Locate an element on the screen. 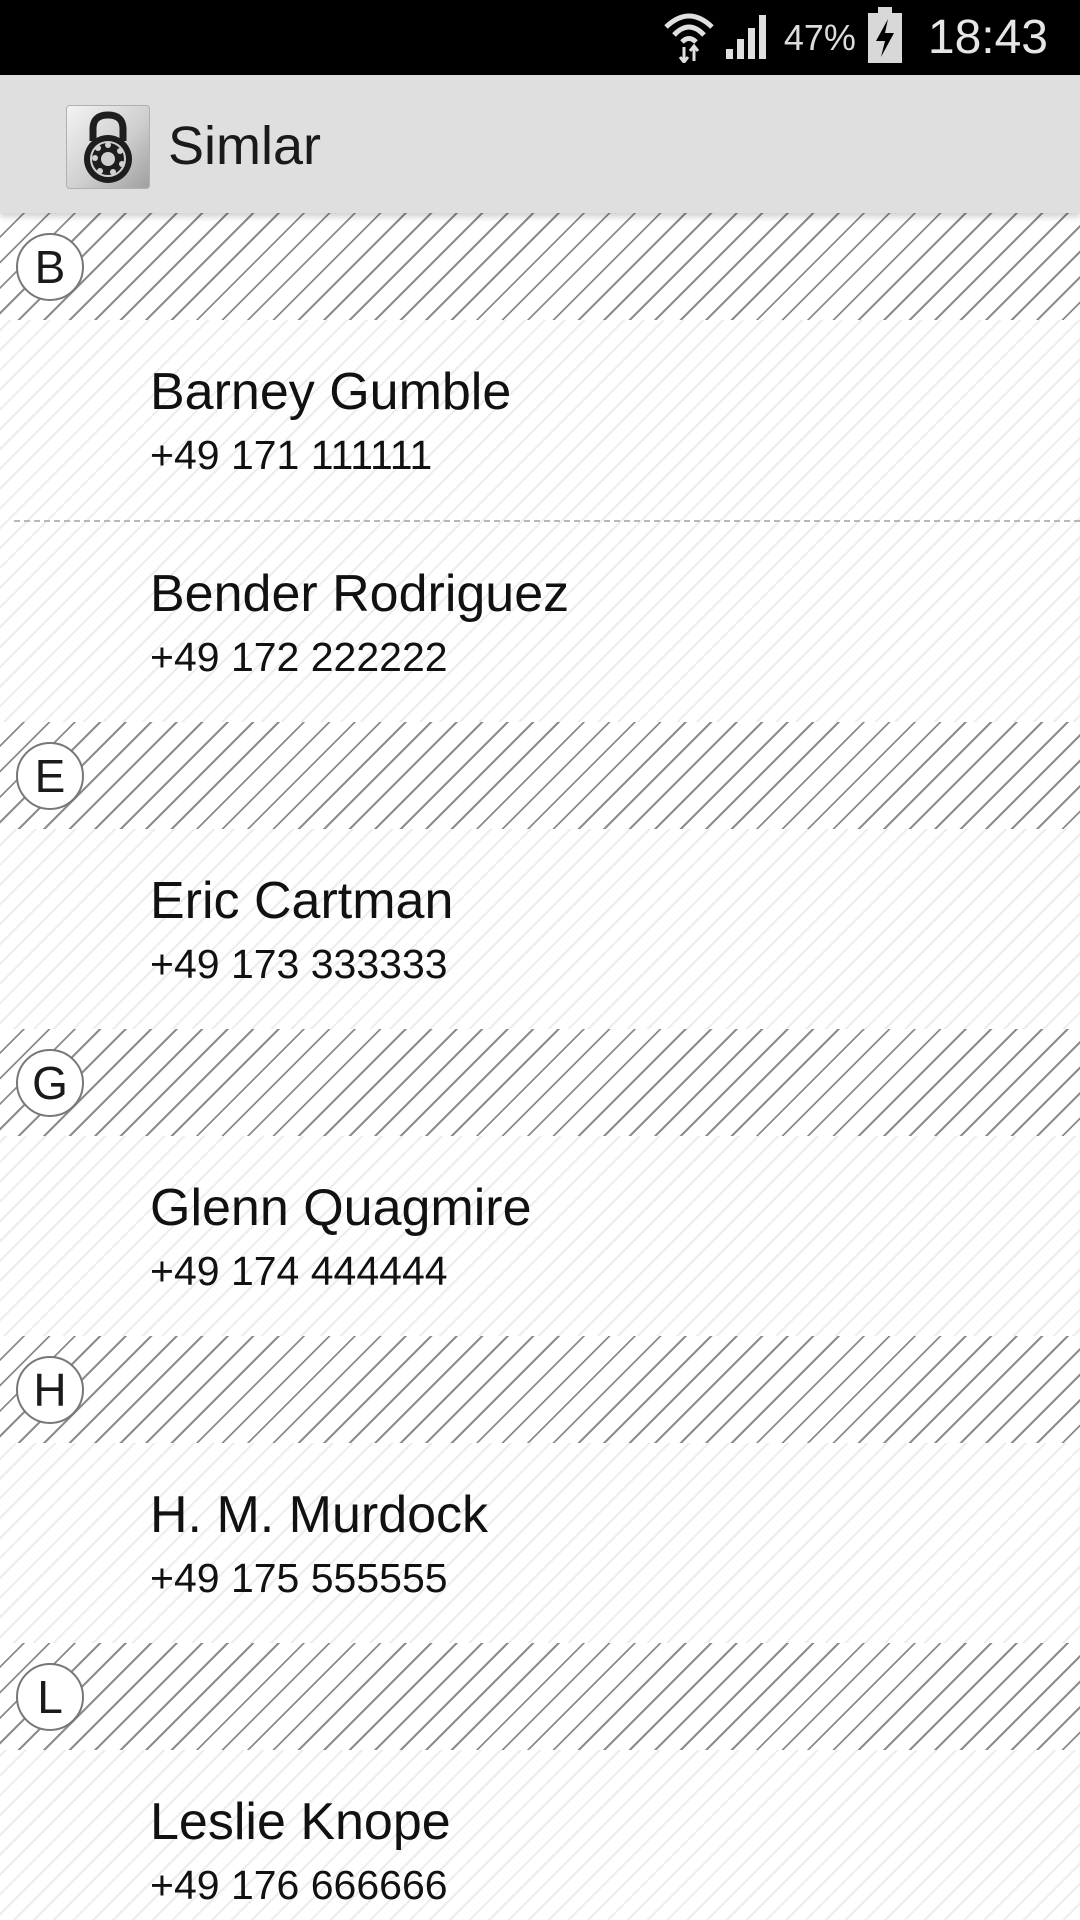  contact-item: H. M. Murdock +49 175 555555 is located at coordinates (540, 1543).